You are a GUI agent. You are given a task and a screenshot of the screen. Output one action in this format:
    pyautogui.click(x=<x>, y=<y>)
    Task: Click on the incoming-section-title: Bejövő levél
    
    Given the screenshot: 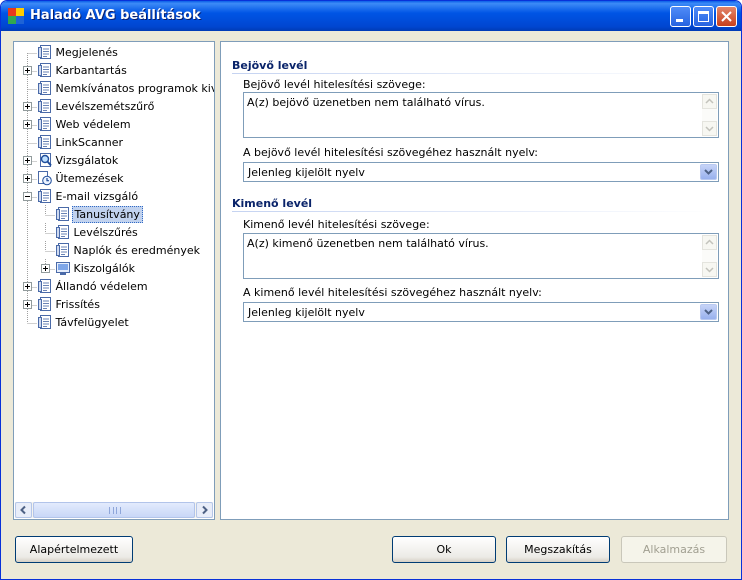 What is the action you would take?
    pyautogui.click(x=270, y=65)
    